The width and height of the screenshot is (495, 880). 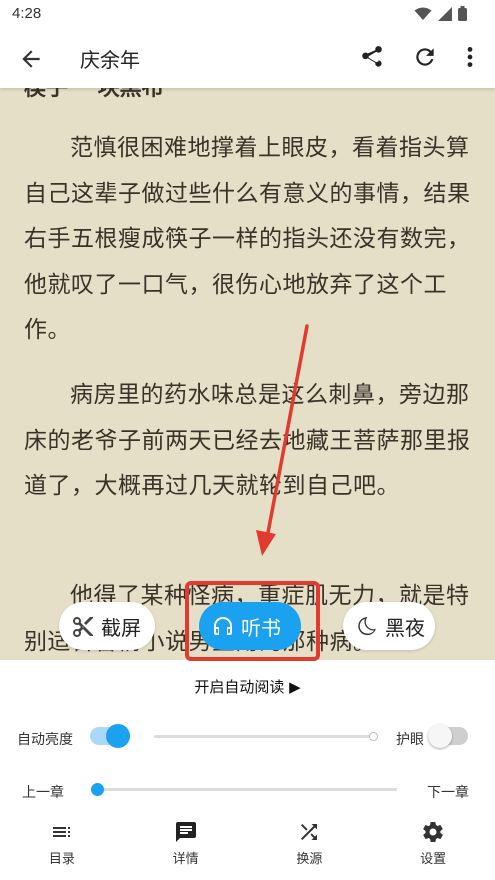 I want to click on nav-item-change-source: 换源, so click(x=310, y=845).